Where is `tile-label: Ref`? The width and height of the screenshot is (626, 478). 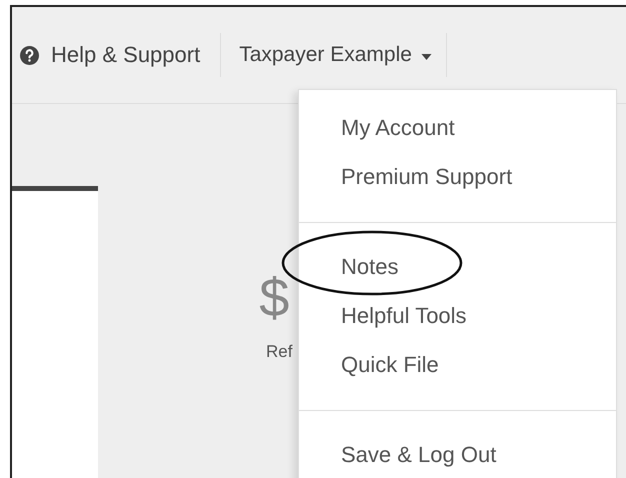 tile-label: Ref is located at coordinates (279, 352).